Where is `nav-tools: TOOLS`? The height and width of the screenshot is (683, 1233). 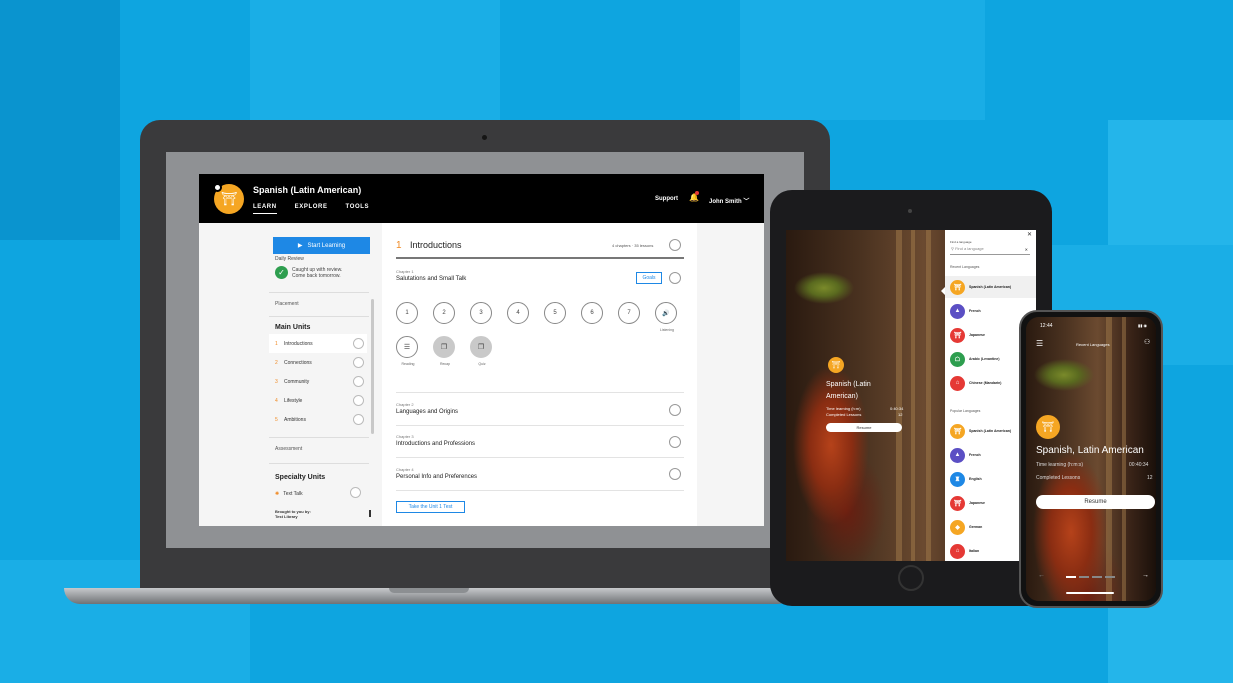 nav-tools: TOOLS is located at coordinates (358, 209).